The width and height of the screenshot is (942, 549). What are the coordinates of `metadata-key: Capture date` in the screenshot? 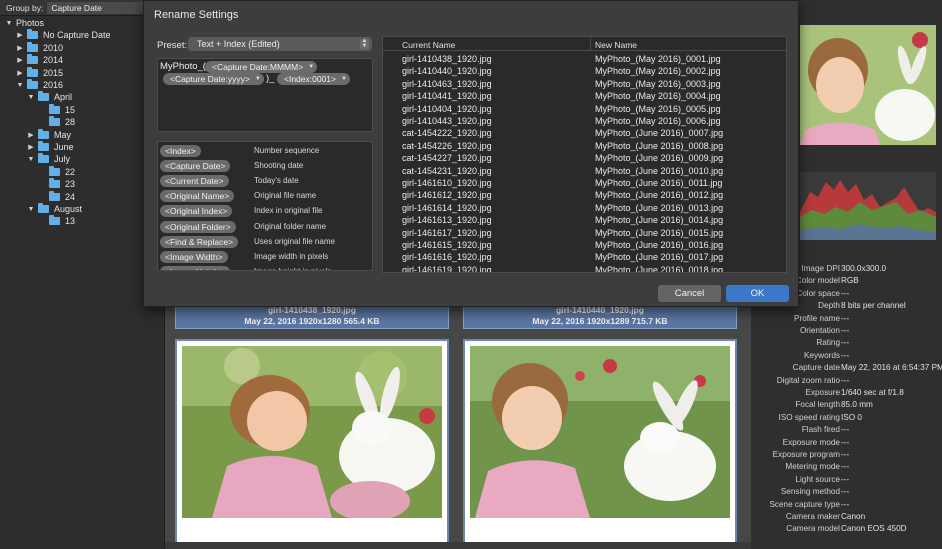 It's located at (816, 368).